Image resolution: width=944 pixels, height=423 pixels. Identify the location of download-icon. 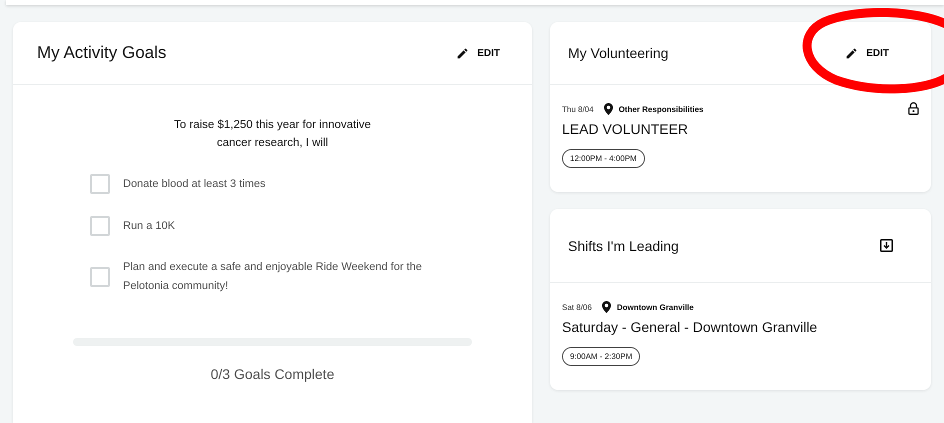
(886, 245).